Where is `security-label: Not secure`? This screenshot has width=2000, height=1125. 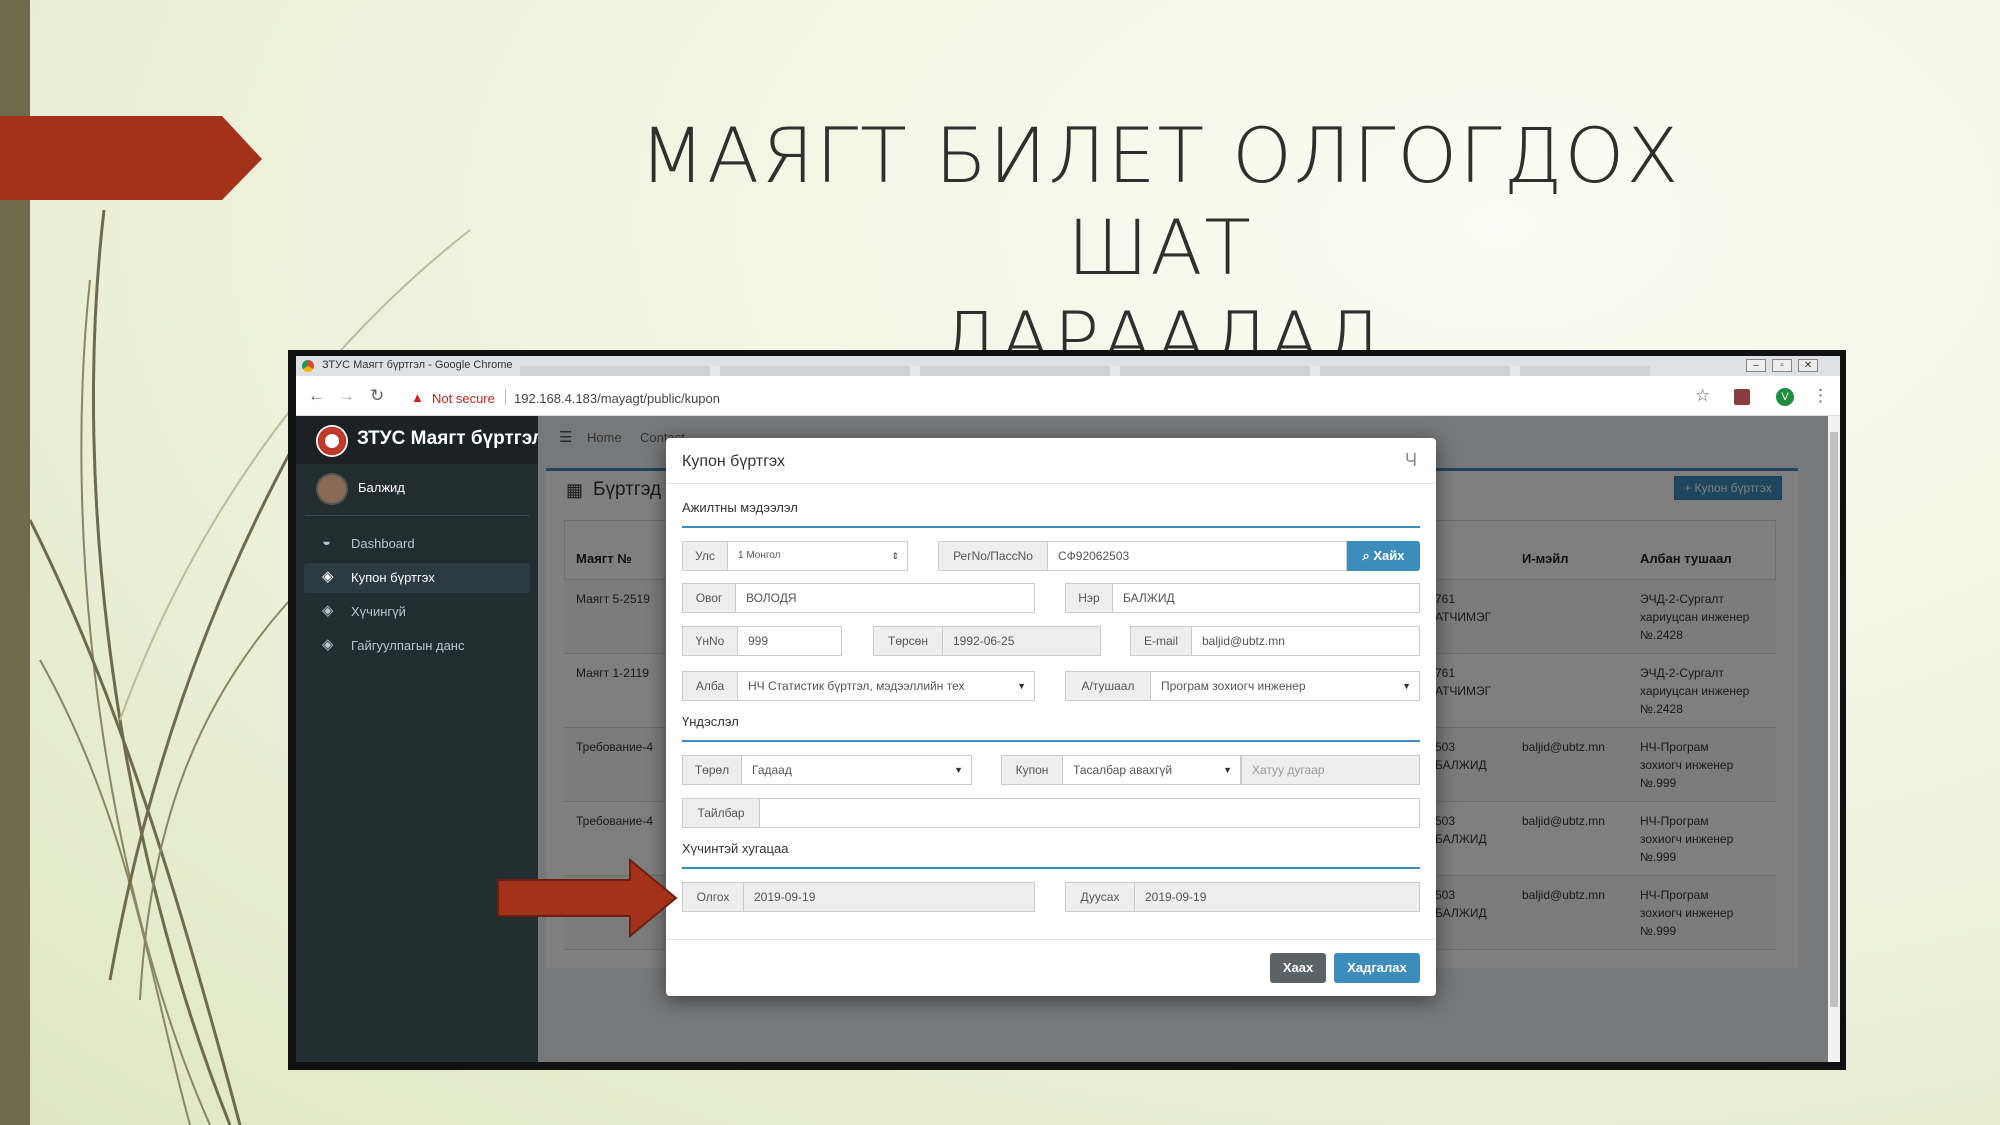
security-label: Not secure is located at coordinates (463, 398).